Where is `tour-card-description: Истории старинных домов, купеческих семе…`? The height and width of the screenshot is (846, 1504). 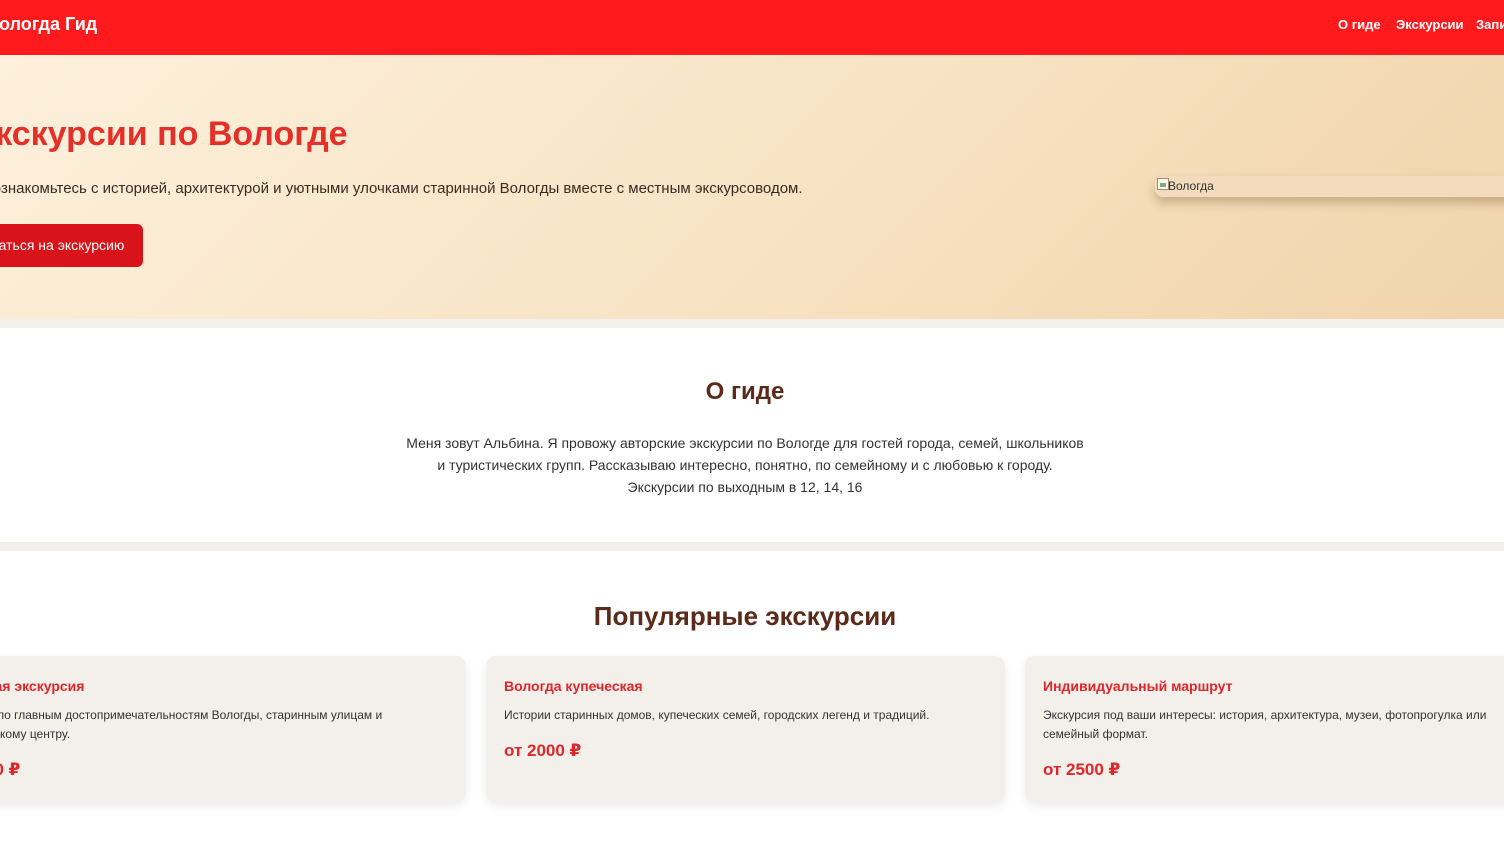 tour-card-description: Истории старинных домов, купеческих семе… is located at coordinates (717, 715).